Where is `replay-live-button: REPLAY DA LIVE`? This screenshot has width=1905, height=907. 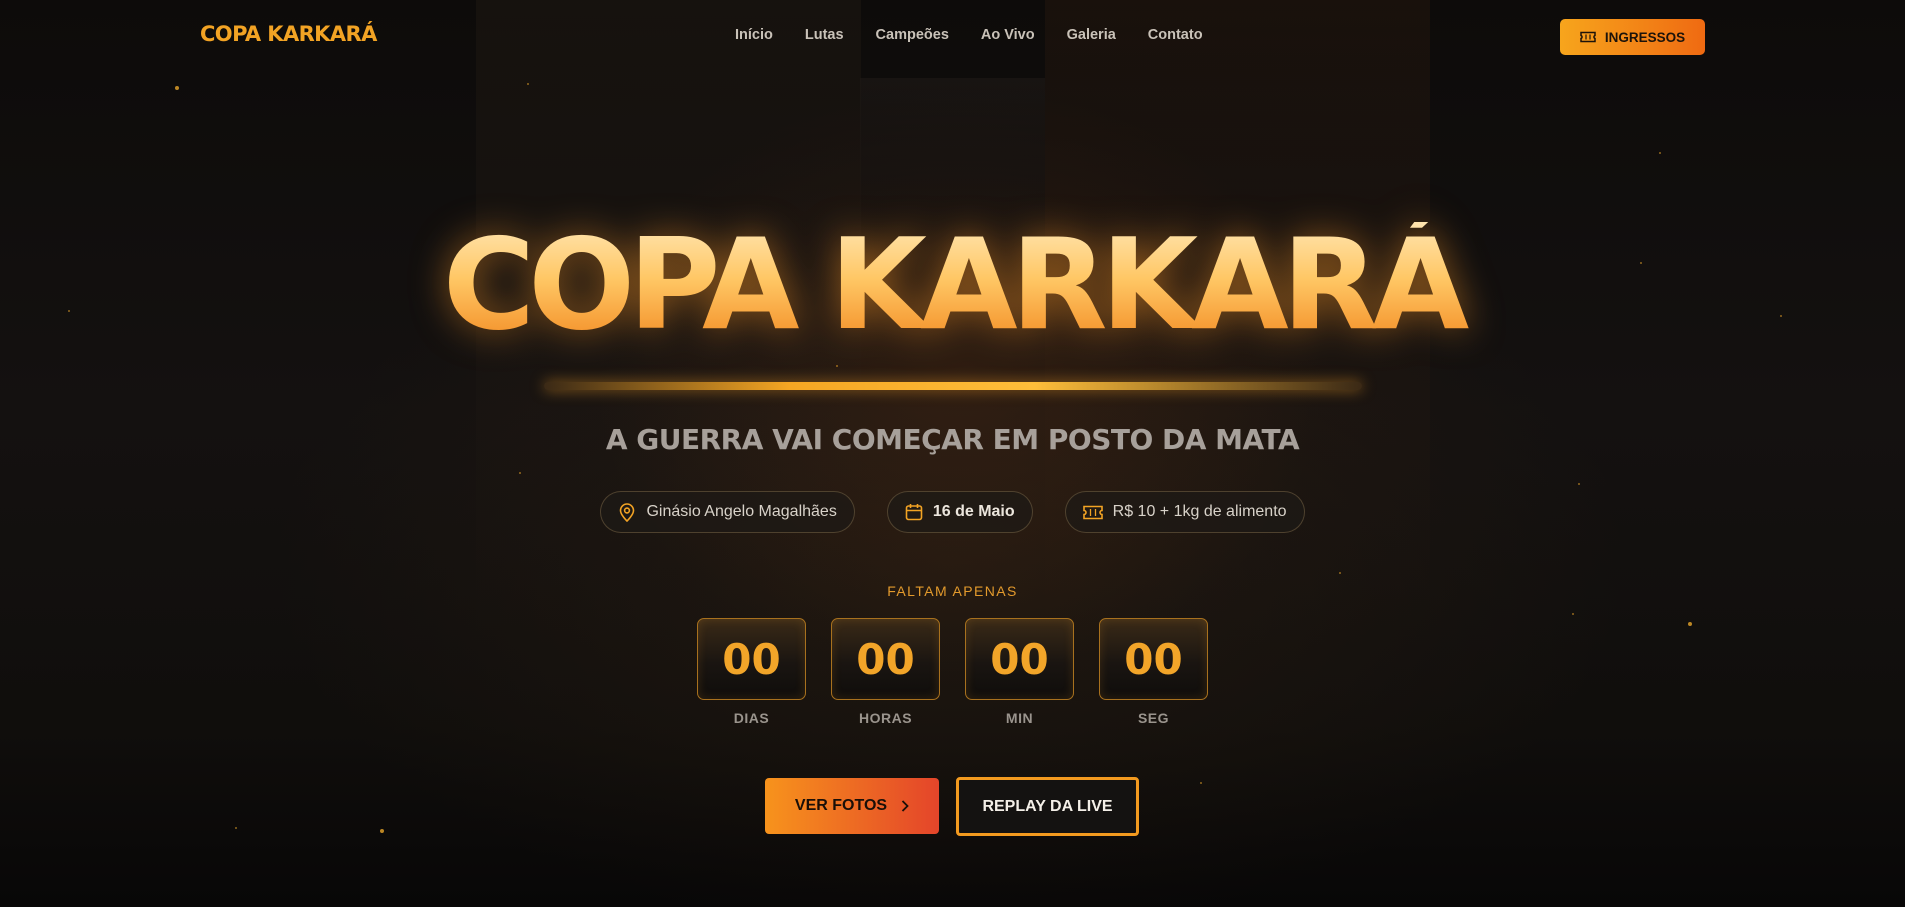 replay-live-button: REPLAY DA LIVE is located at coordinates (1047, 806).